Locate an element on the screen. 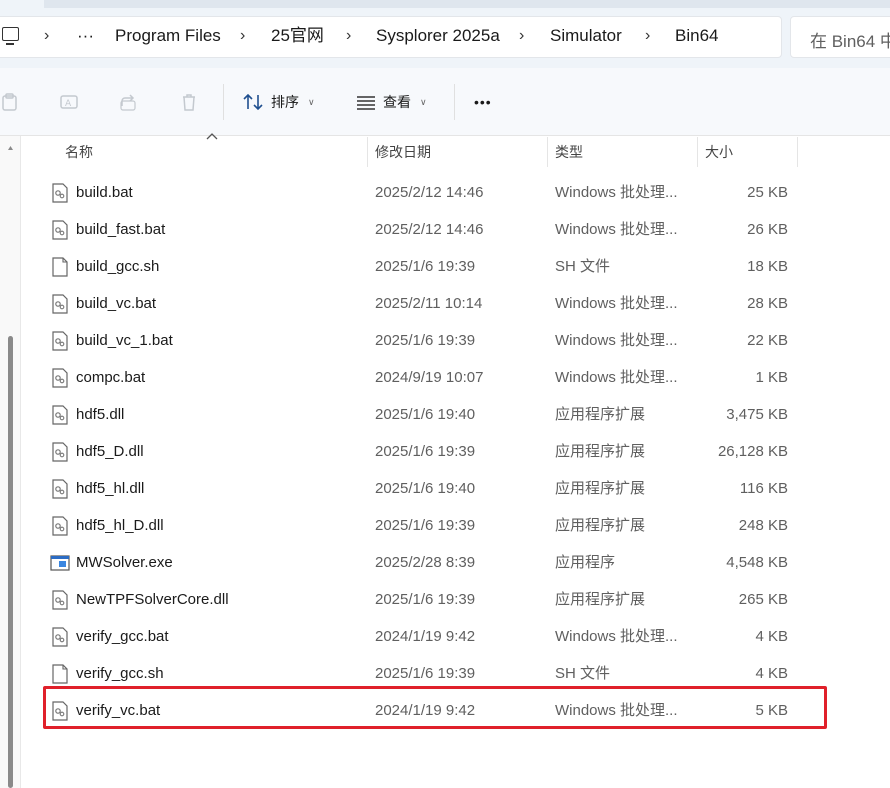 The height and width of the screenshot is (788, 890). file-row: hdf5_hl.dll 2025/1/6 19:40 应用程序扩展 116 KB is located at coordinates (424, 488).